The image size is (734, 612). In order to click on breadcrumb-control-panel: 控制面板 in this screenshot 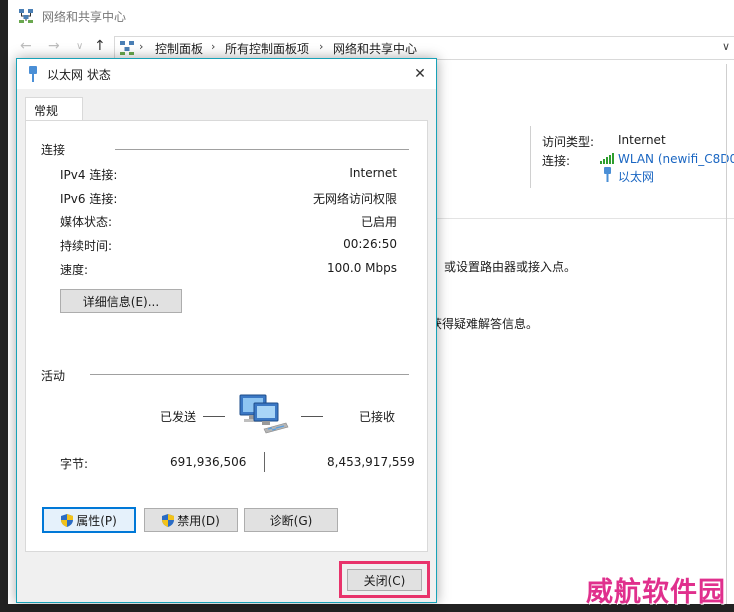, I will do `click(179, 48)`.